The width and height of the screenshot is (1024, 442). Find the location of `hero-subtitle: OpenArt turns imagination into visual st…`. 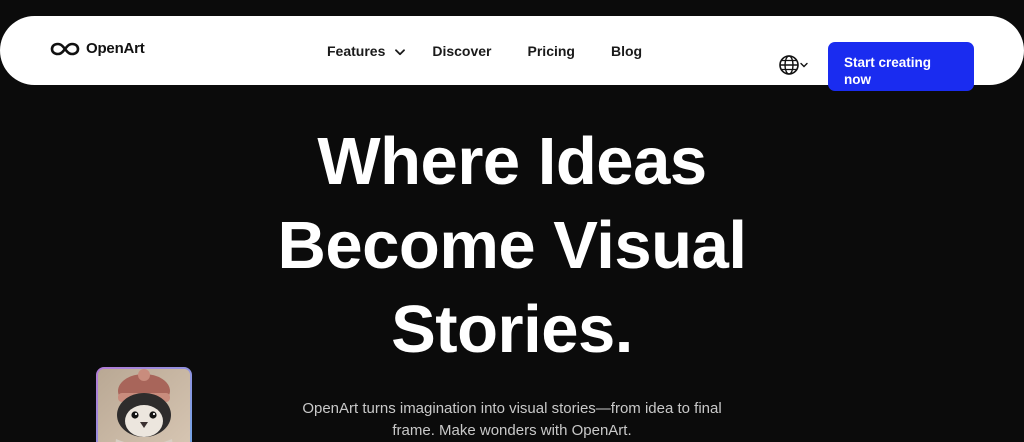

hero-subtitle: OpenArt turns imagination into visual st… is located at coordinates (512, 420).